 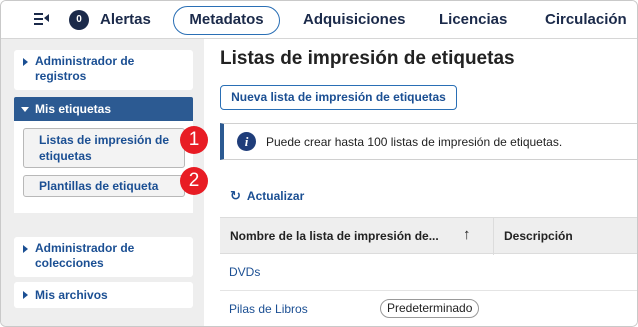 What do you see at coordinates (85, 255) in the screenshot?
I see `sidebar-item-label: Administrador de colecciones` at bounding box center [85, 255].